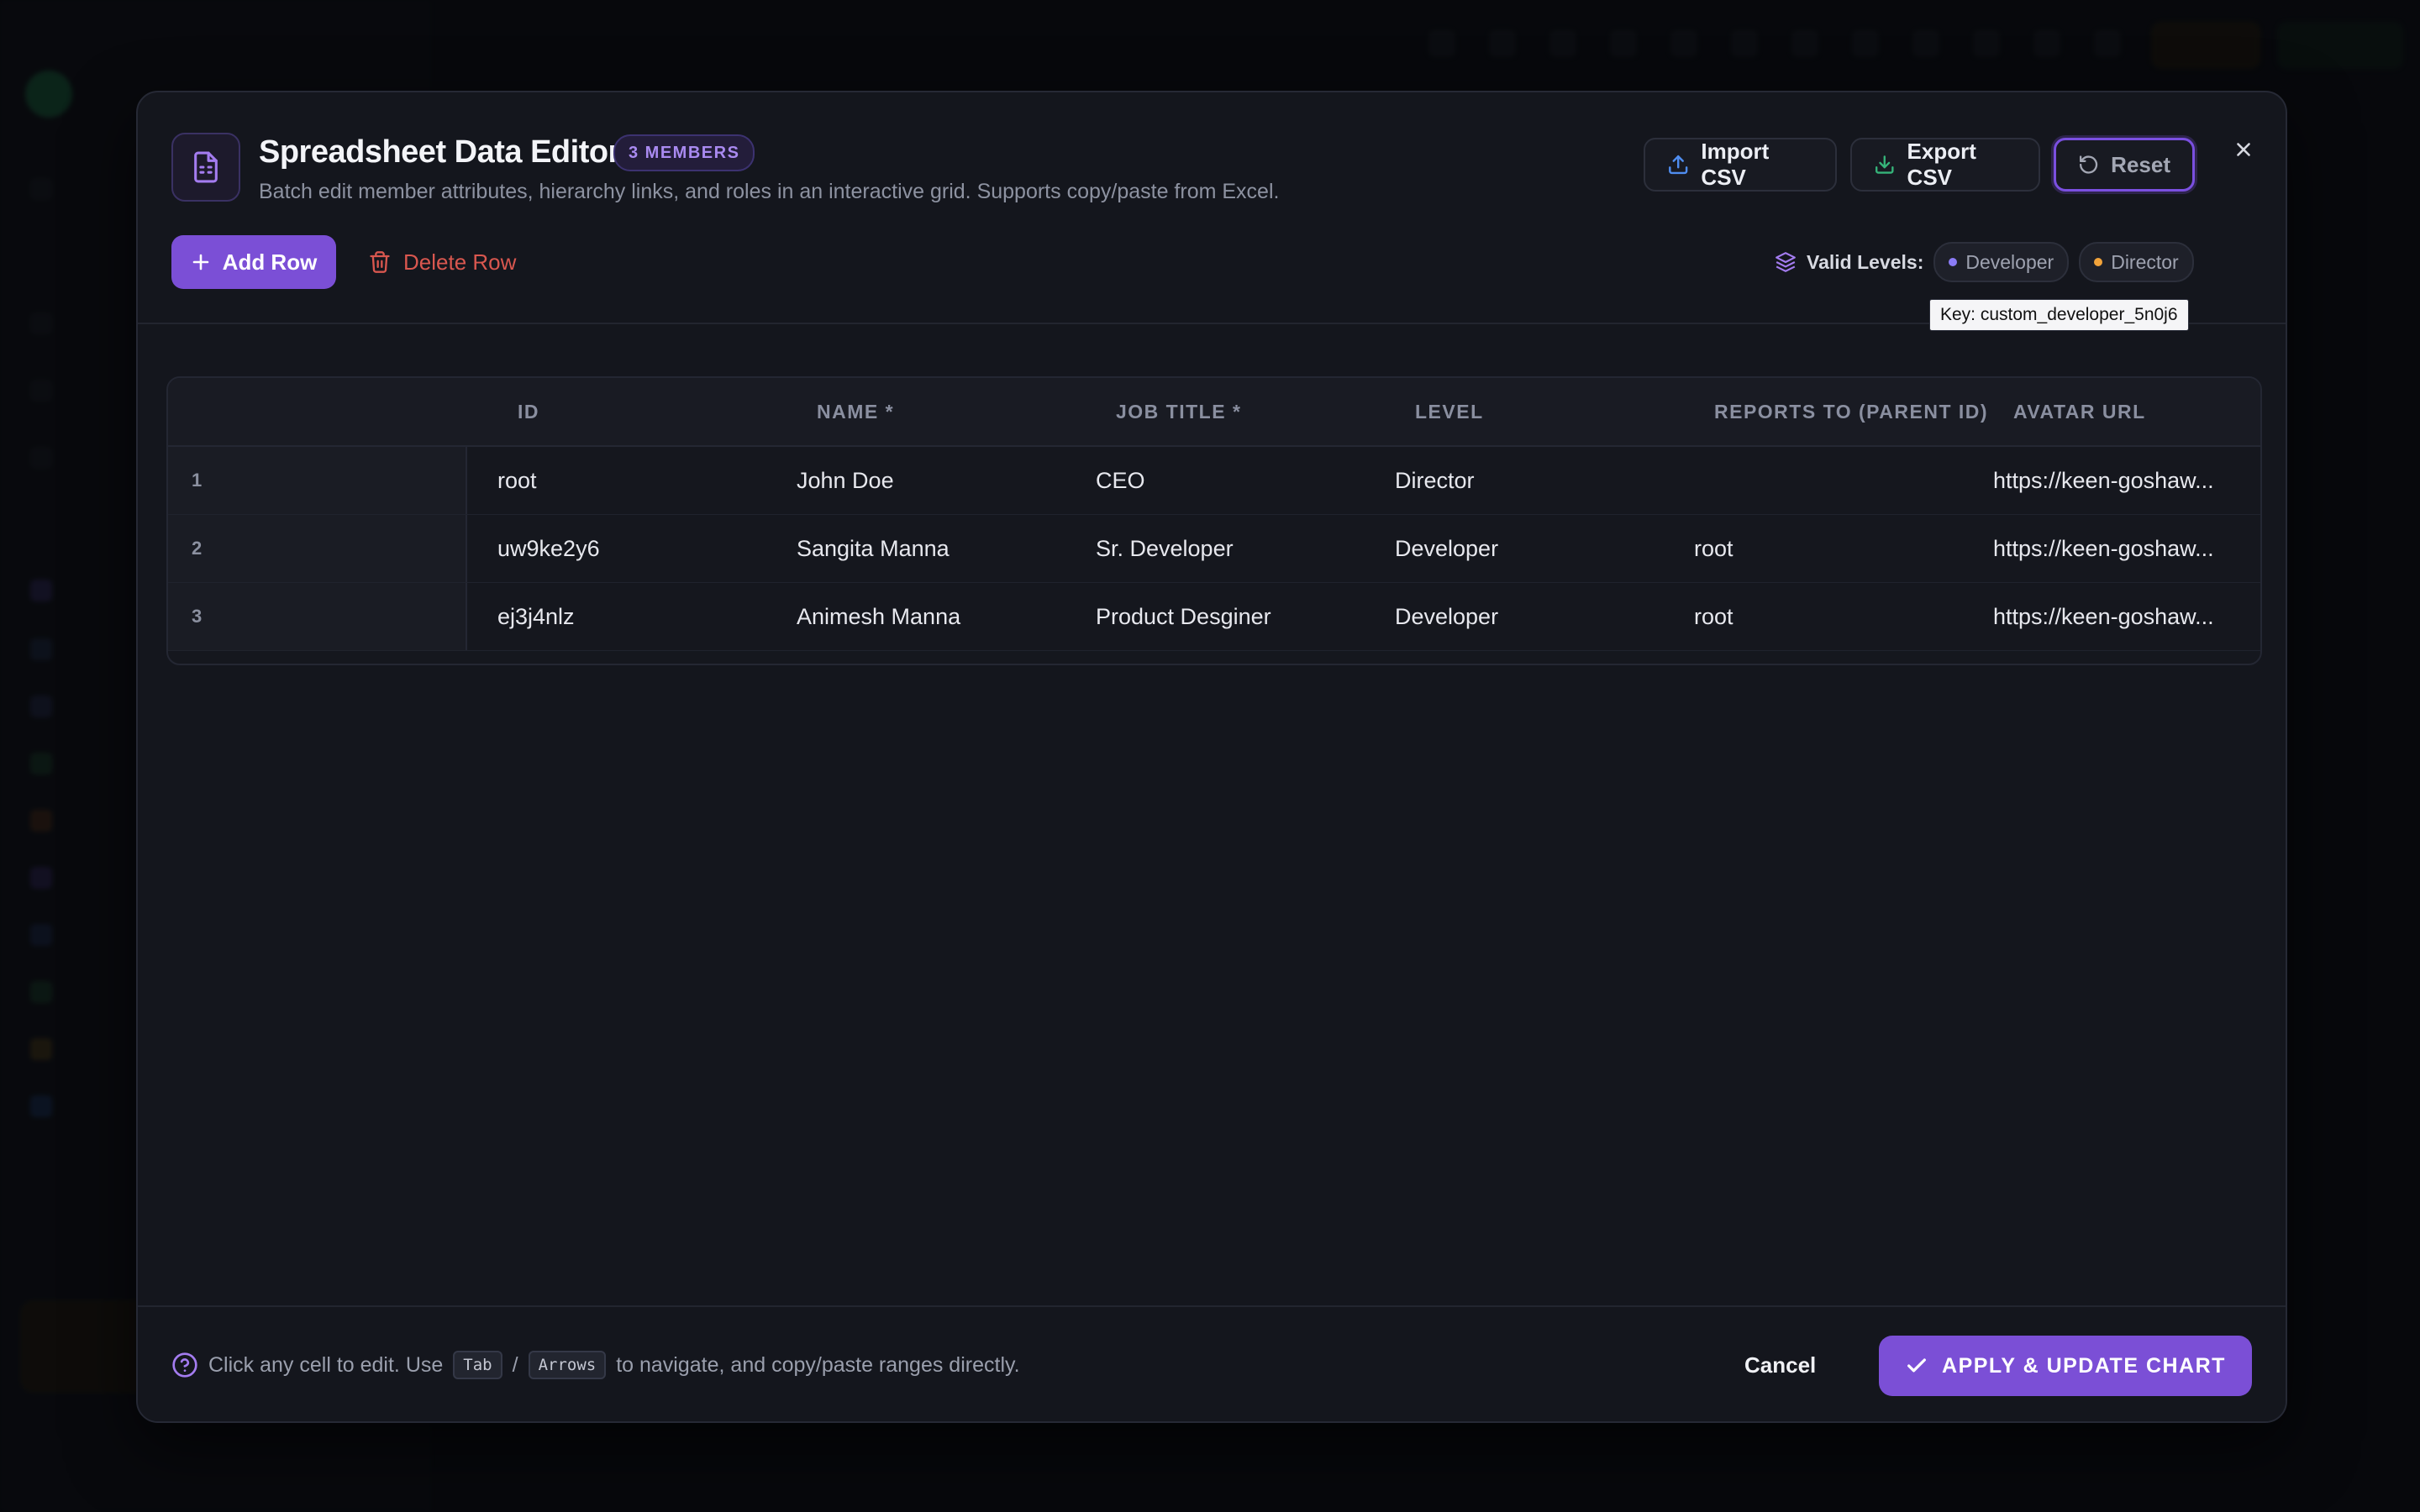 The image size is (2420, 1512). Describe the element at coordinates (184, 1365) in the screenshot. I see `help-circle-icon` at that location.